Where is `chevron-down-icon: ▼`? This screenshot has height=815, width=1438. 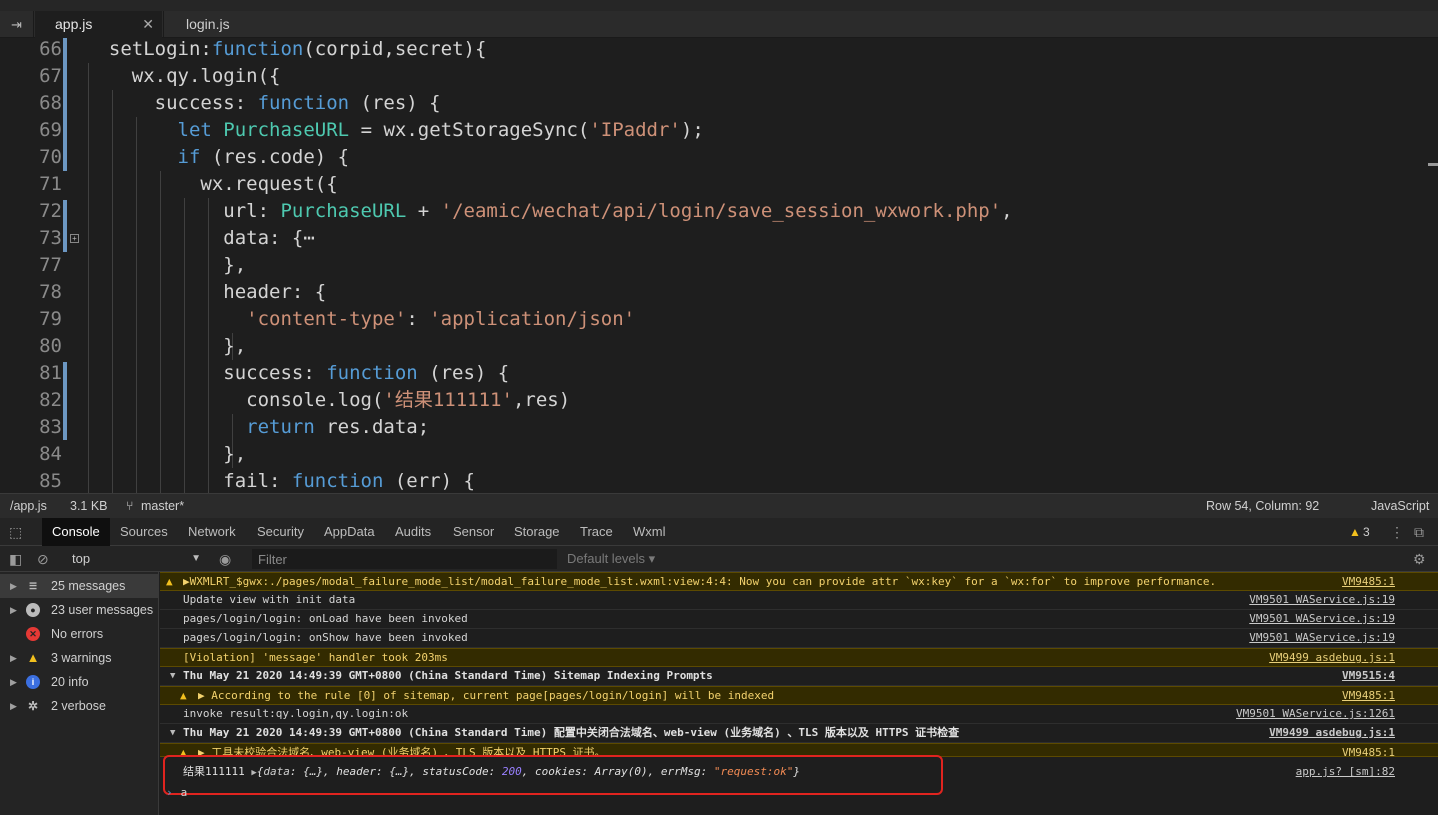 chevron-down-icon: ▼ is located at coordinates (196, 558).